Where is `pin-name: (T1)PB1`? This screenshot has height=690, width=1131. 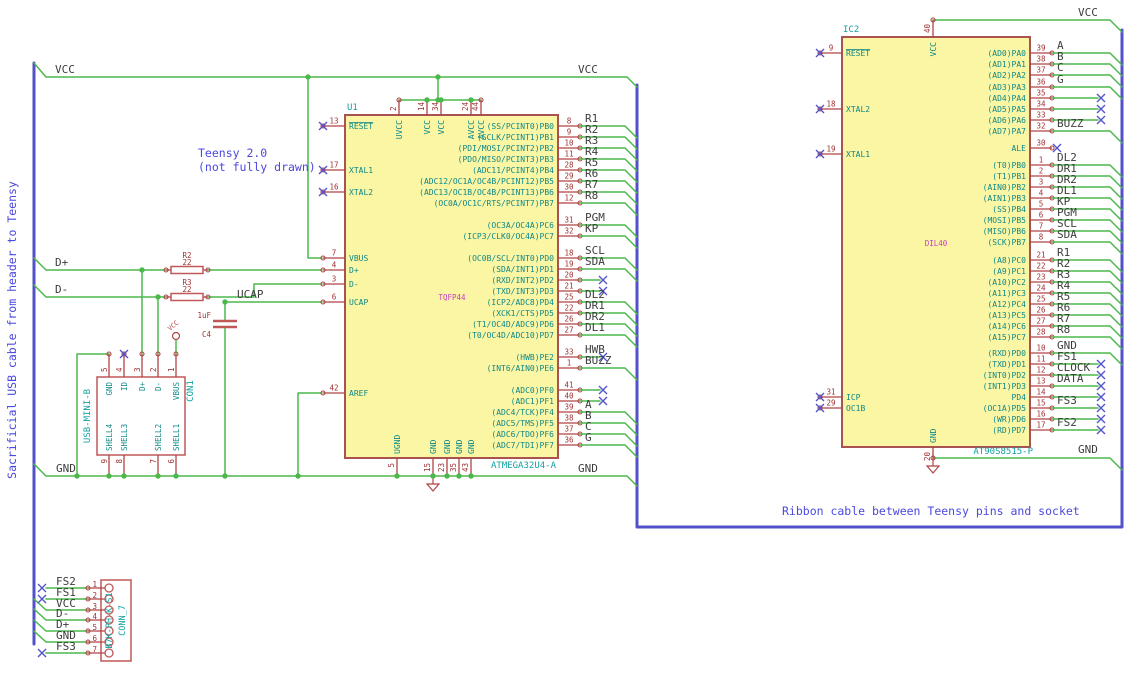 pin-name: (T1)PB1 is located at coordinates (1009, 176).